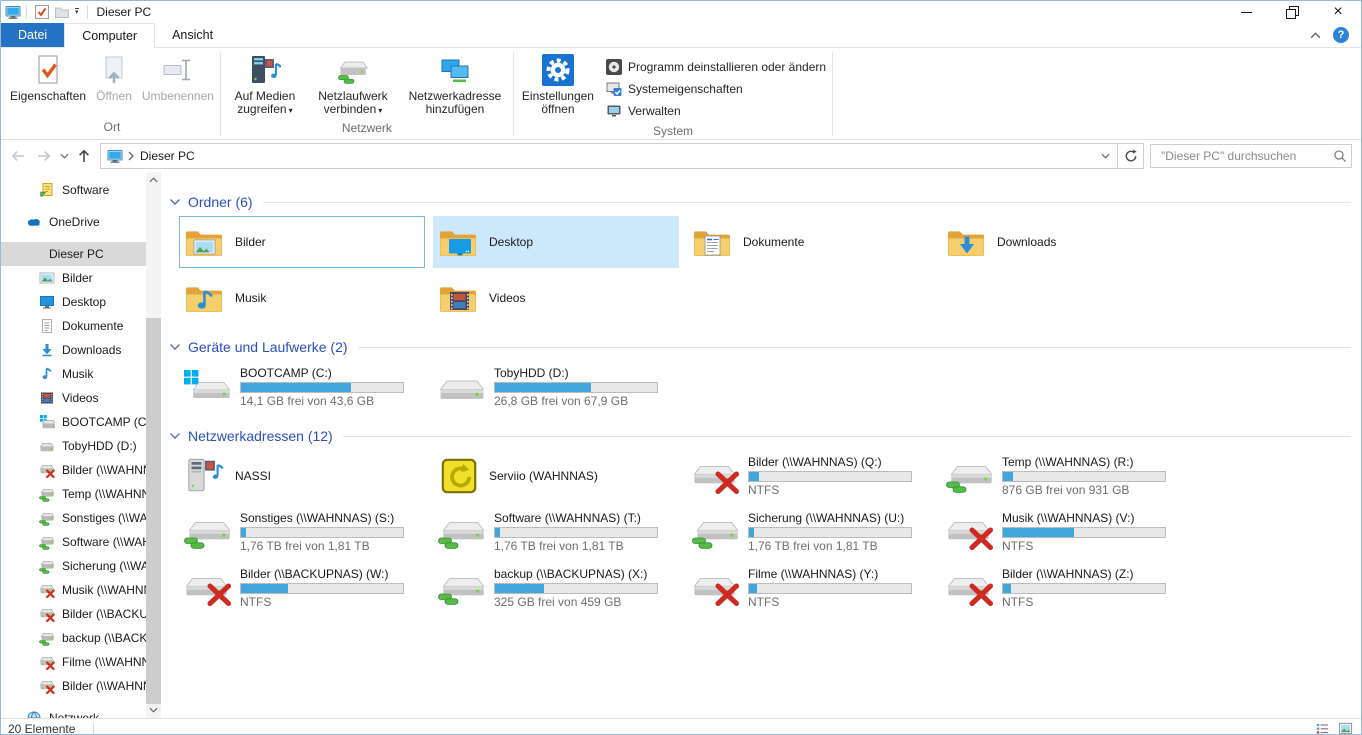 The image size is (1362, 735). I want to click on section-header: Ordner (6), so click(760, 202).